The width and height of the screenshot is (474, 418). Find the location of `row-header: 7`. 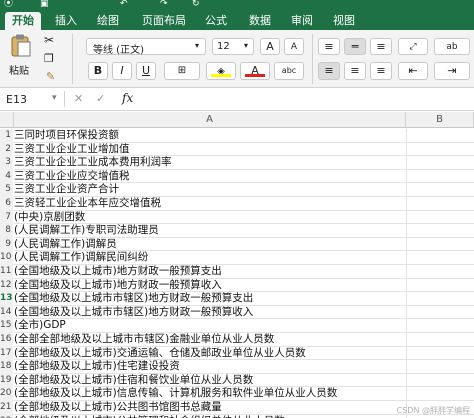

row-header: 7 is located at coordinates (6, 217).